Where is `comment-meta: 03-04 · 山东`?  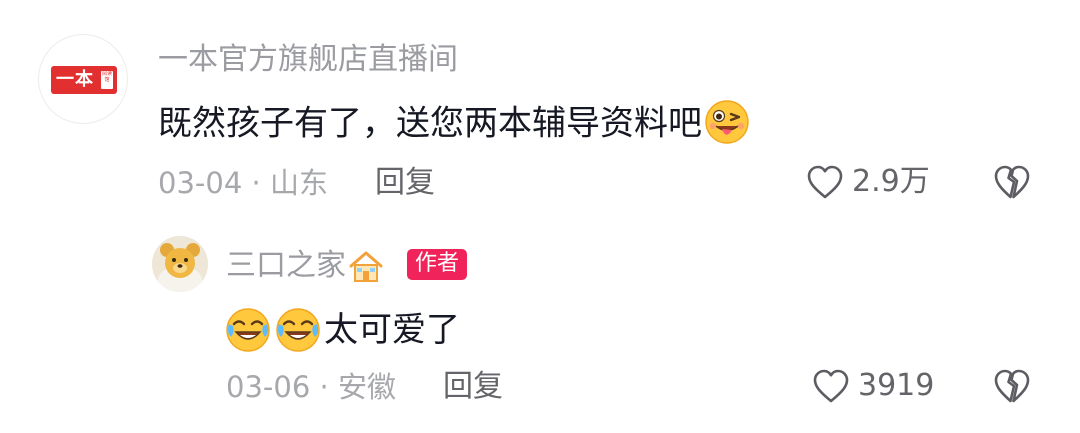 comment-meta: 03-04 · 山东 is located at coordinates (243, 183).